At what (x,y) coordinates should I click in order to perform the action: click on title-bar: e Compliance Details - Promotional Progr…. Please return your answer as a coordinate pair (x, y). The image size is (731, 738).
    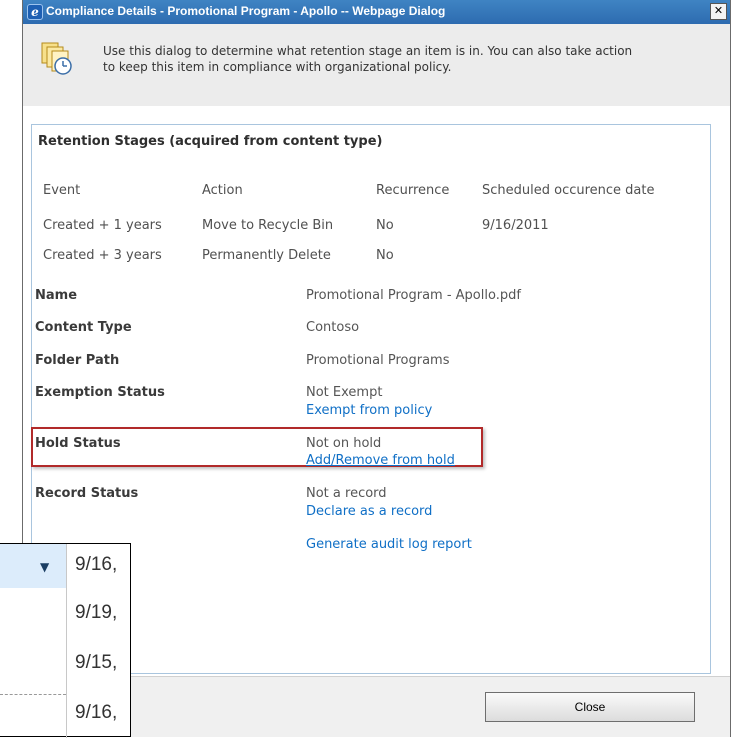
    Looking at the image, I should click on (376, 12).